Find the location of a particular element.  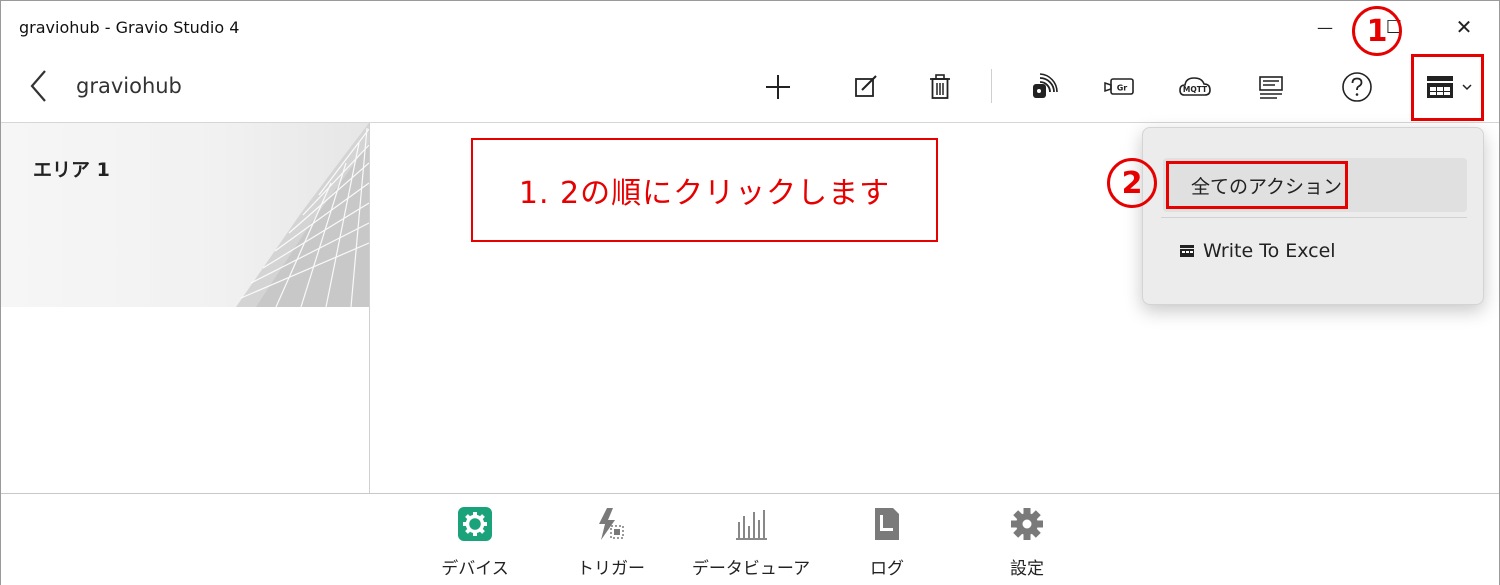

menu-divider is located at coordinates (1314, 217).